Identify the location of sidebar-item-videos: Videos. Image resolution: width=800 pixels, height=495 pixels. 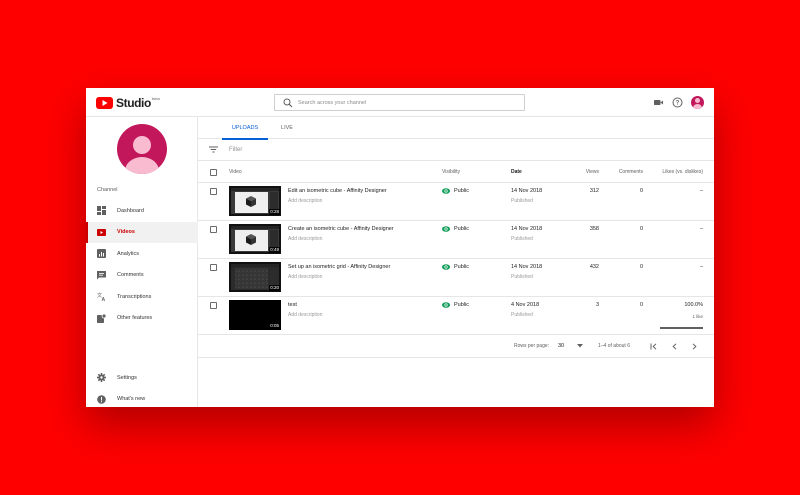
(142, 232).